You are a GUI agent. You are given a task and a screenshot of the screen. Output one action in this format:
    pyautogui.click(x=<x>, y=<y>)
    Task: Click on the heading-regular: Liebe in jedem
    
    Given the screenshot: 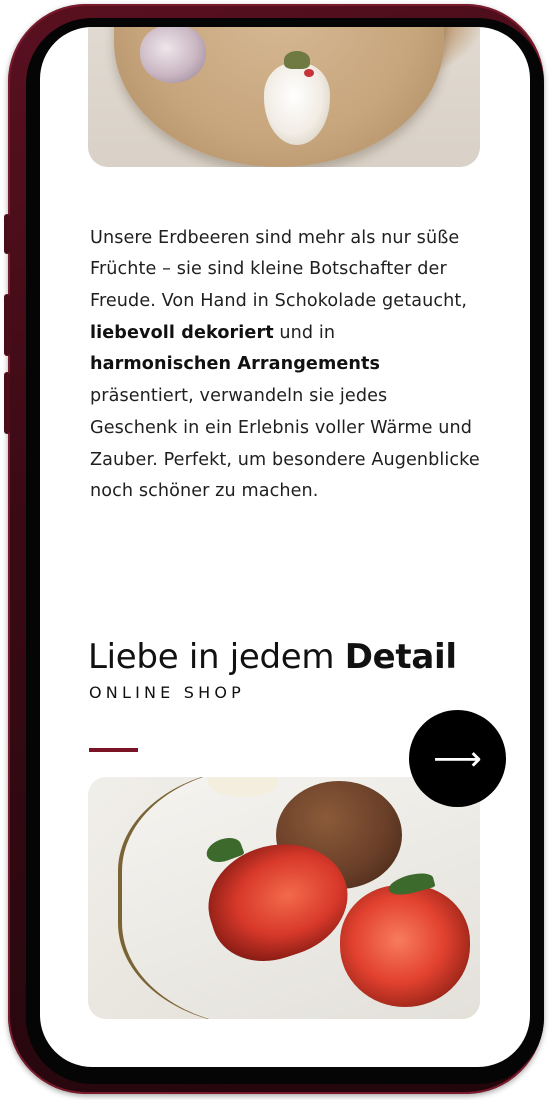 What is the action you would take?
    pyautogui.click(x=216, y=657)
    